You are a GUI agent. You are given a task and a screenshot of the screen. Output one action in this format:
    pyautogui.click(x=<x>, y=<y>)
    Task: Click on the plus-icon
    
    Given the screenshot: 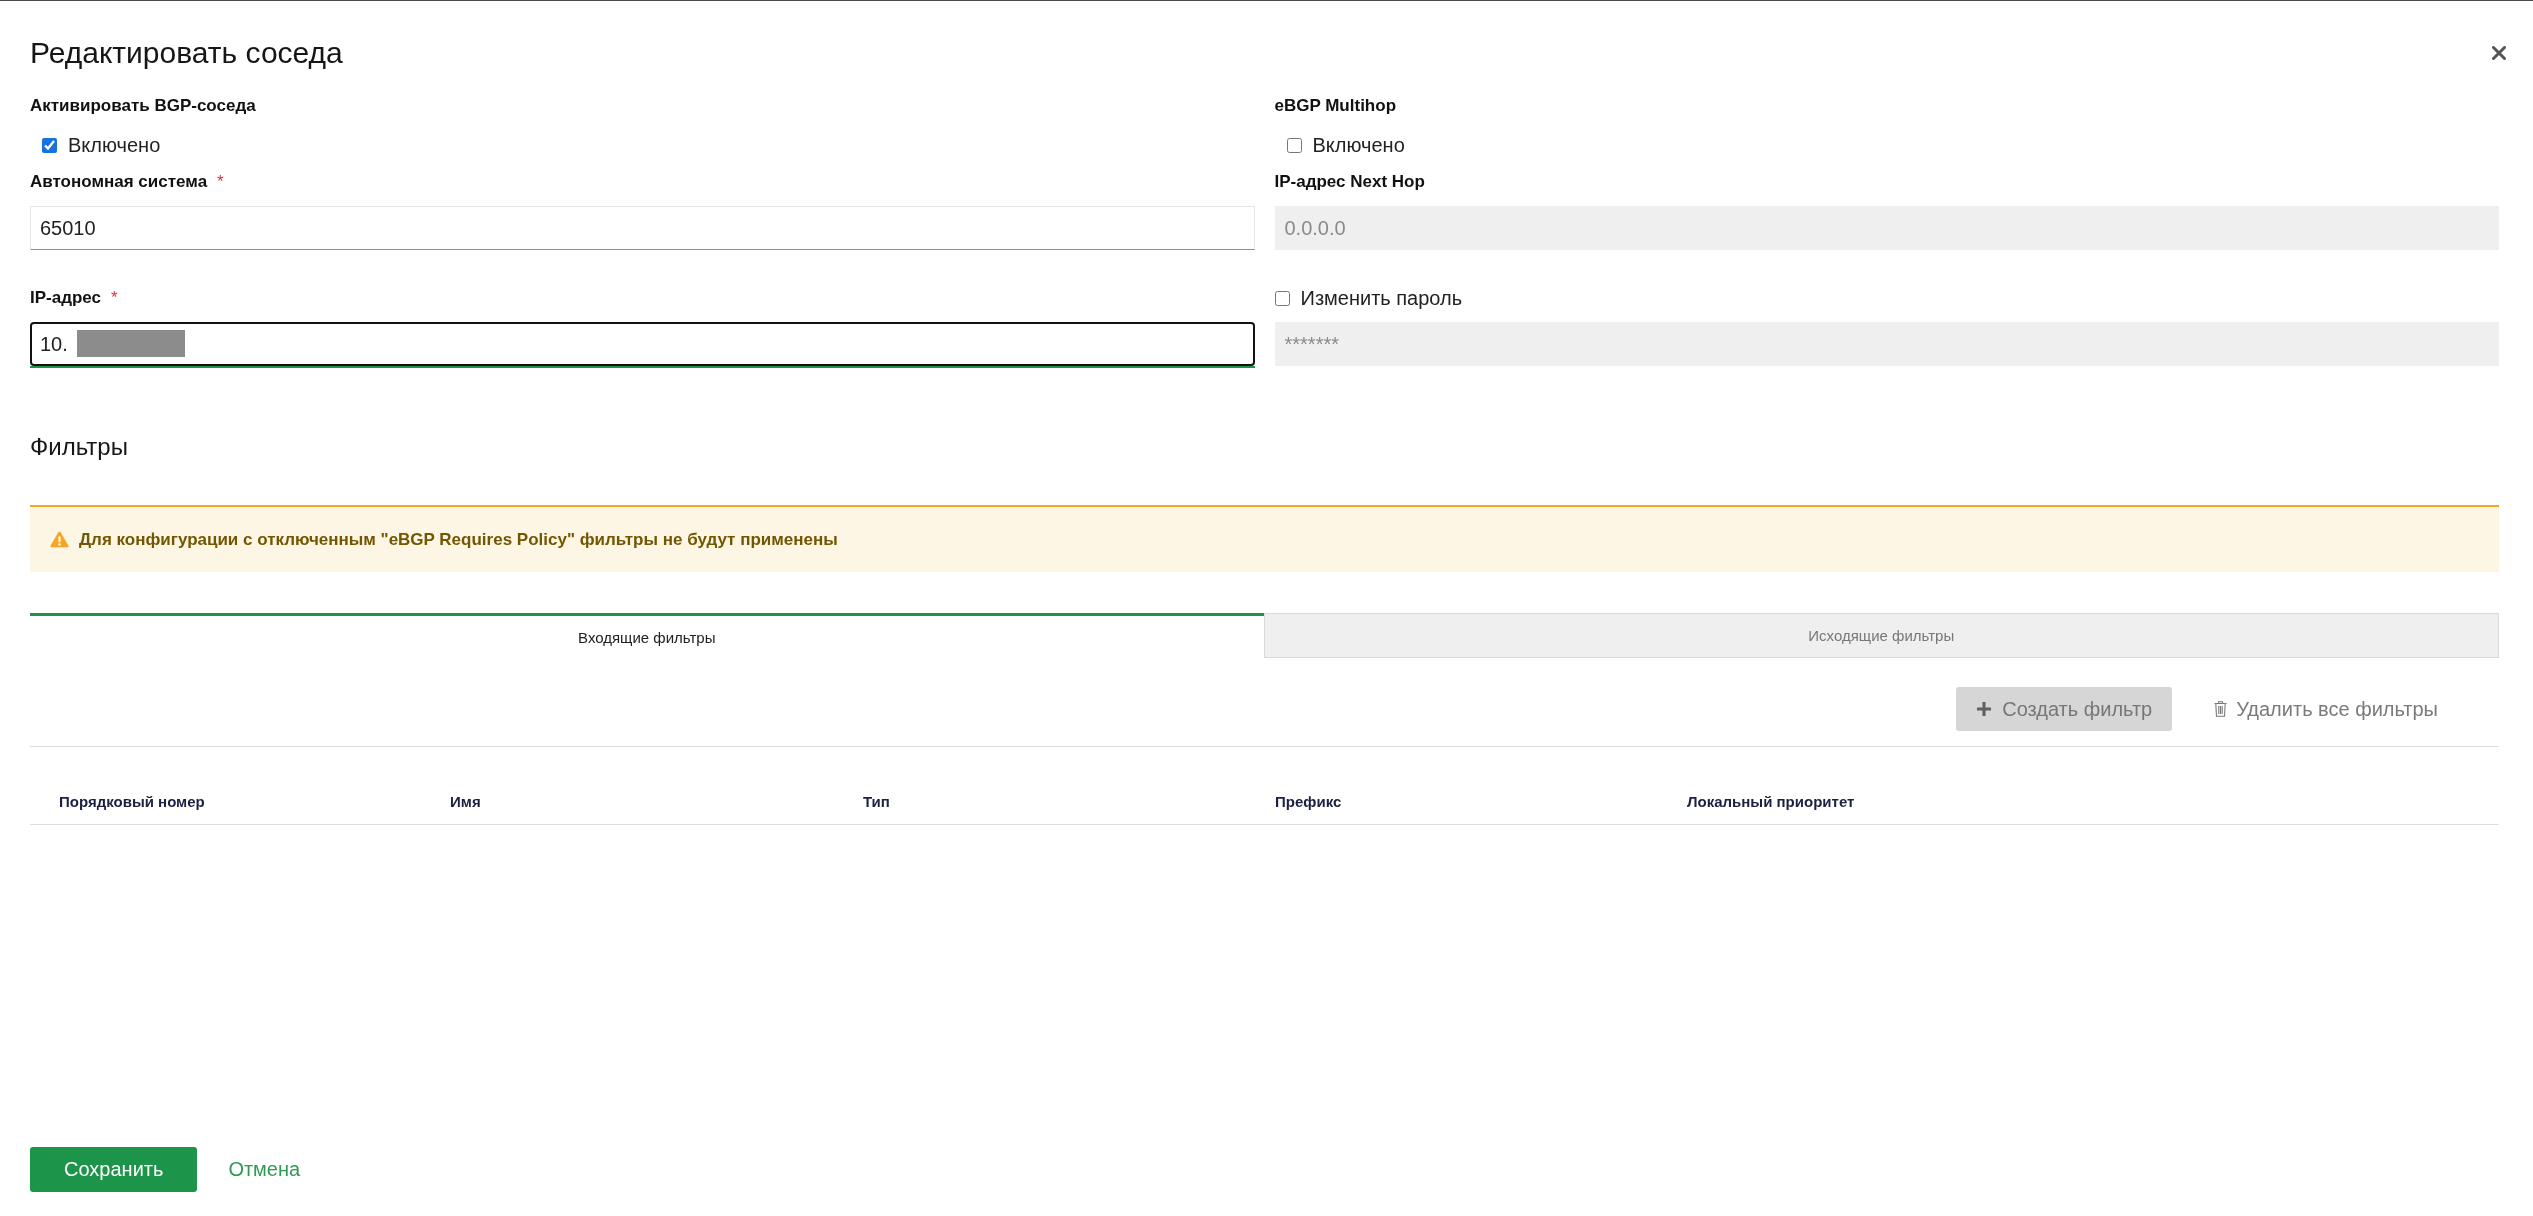 What is the action you would take?
    pyautogui.click(x=1984, y=709)
    